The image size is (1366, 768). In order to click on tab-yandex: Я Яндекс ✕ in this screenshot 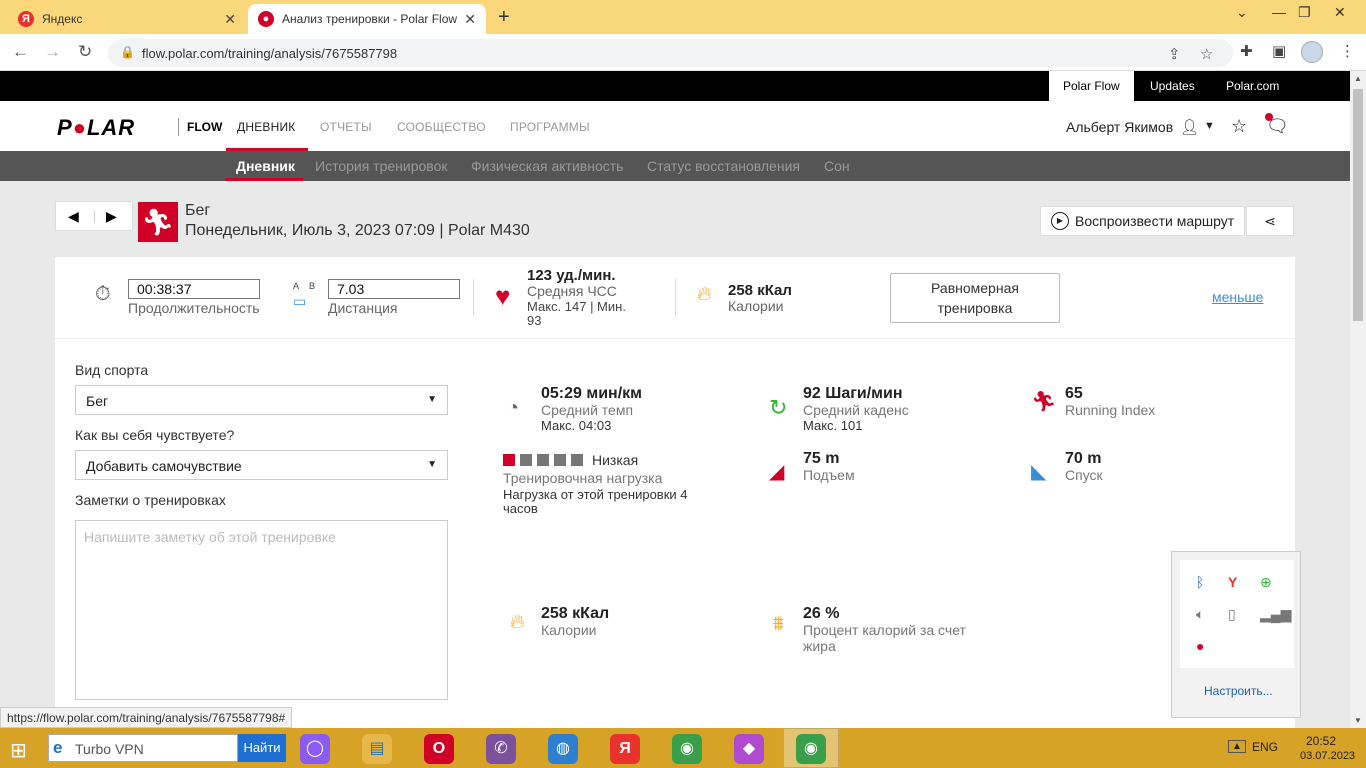, I will do `click(127, 19)`.